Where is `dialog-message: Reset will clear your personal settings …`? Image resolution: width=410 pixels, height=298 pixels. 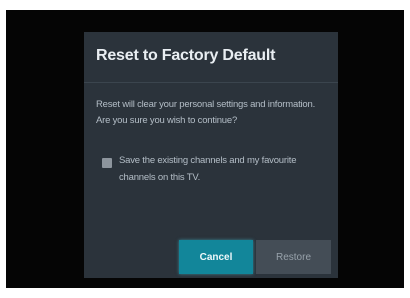
dialog-message: Reset will clear your personal settings … is located at coordinates (214, 113).